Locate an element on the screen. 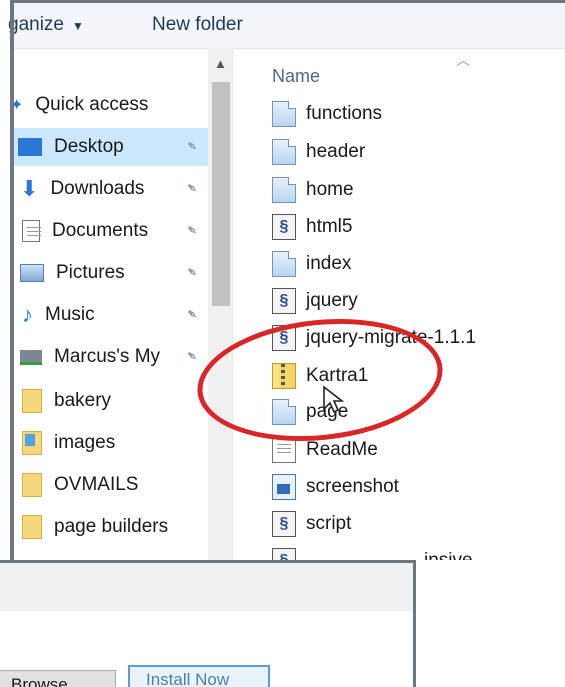 The width and height of the screenshot is (565, 687). nav-item-label: images is located at coordinates (85, 442).